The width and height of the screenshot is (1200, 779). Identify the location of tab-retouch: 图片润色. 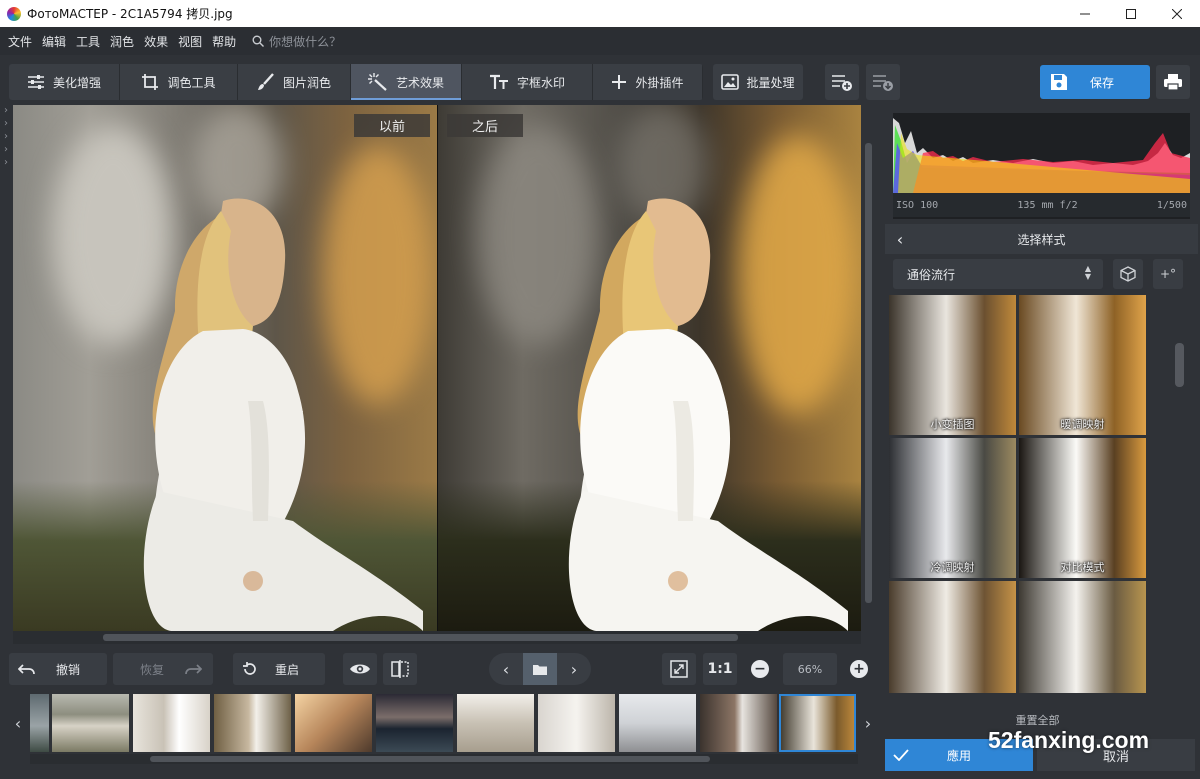
(294, 82).